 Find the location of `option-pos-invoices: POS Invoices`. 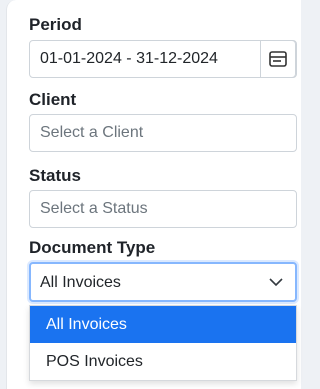

option-pos-invoices: POS Invoices is located at coordinates (163, 361).